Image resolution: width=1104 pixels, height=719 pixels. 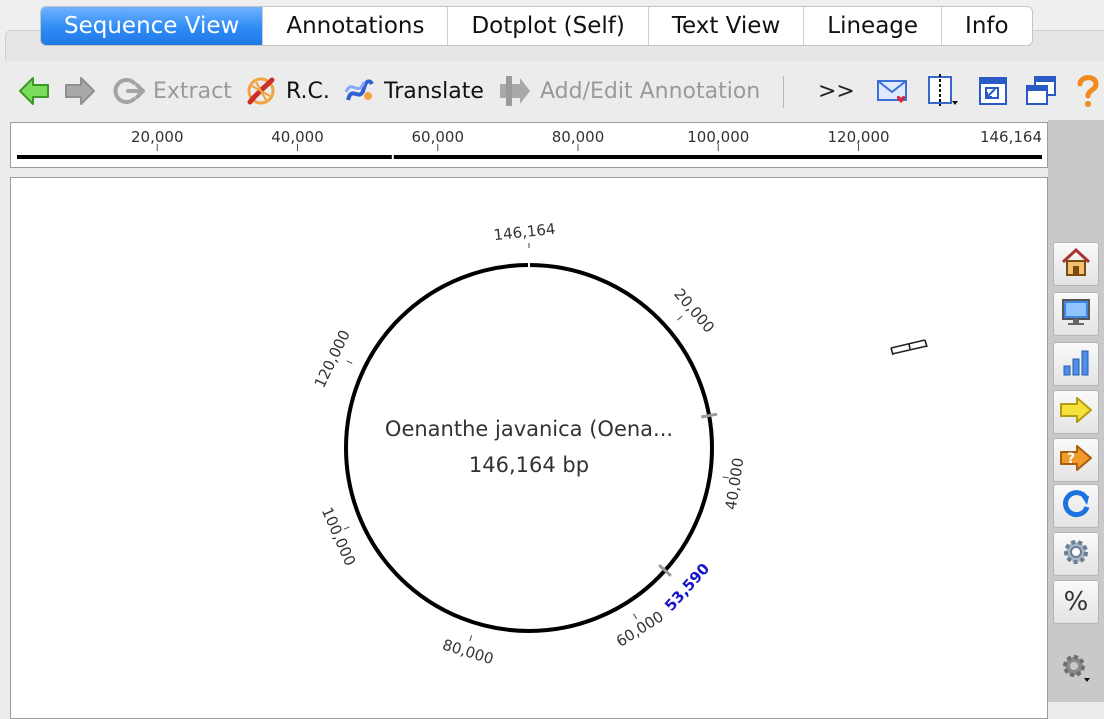 I want to click on settings-dropdown-button, so click(x=1076, y=670).